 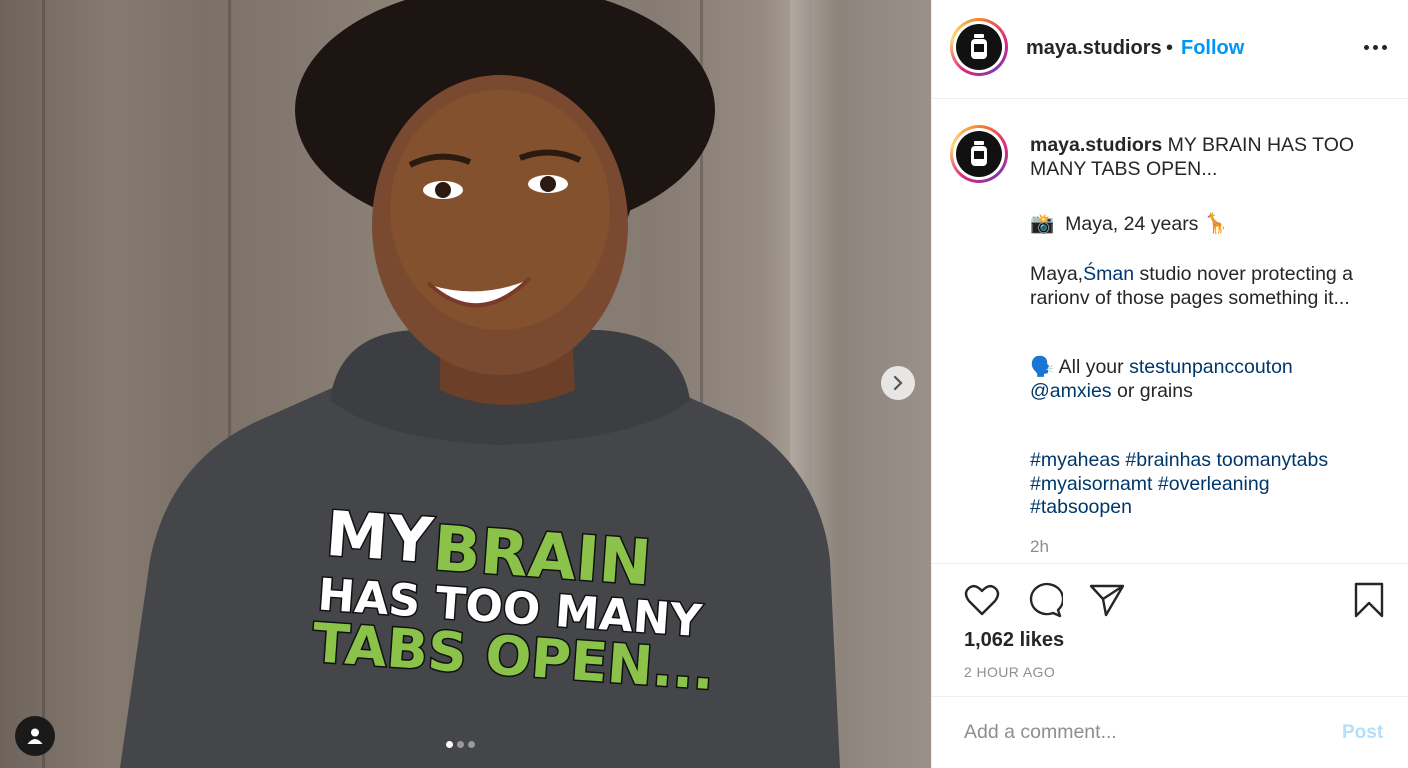 I want to click on heart-icon, so click(x=982, y=600).